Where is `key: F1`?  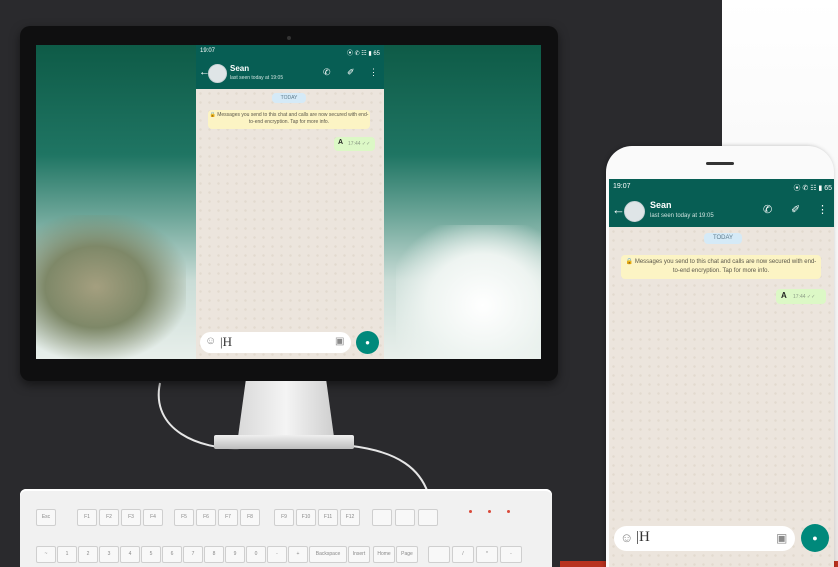
key: F1 is located at coordinates (87, 517).